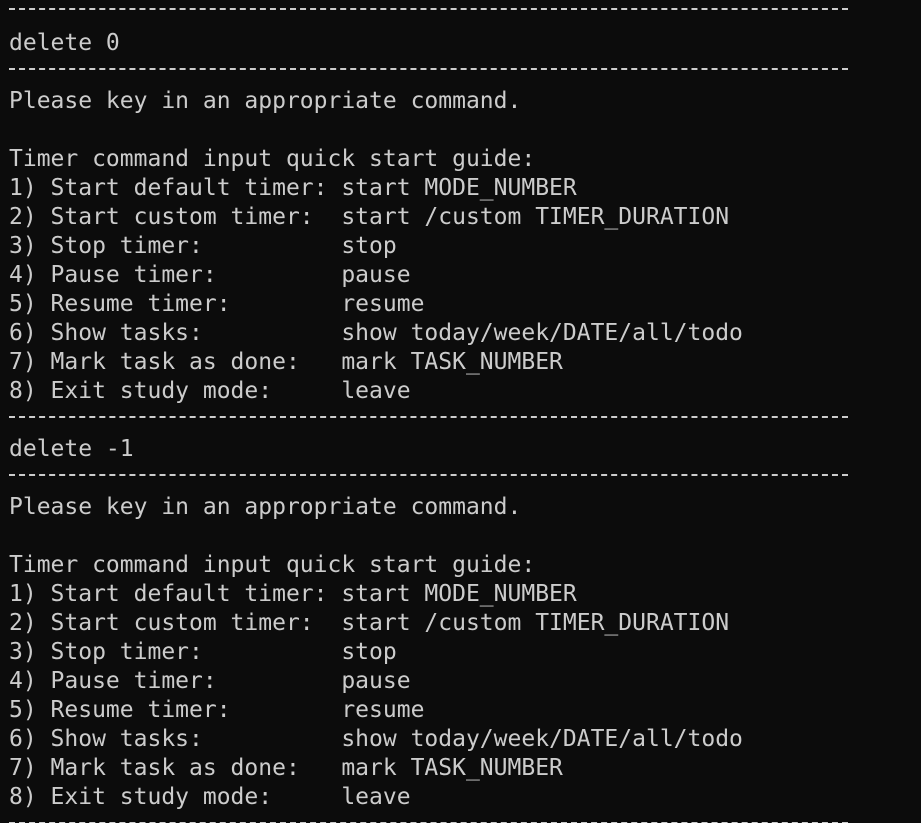 Image resolution: width=921 pixels, height=823 pixels. What do you see at coordinates (71, 449) in the screenshot?
I see `terminal-line: delete -1` at bounding box center [71, 449].